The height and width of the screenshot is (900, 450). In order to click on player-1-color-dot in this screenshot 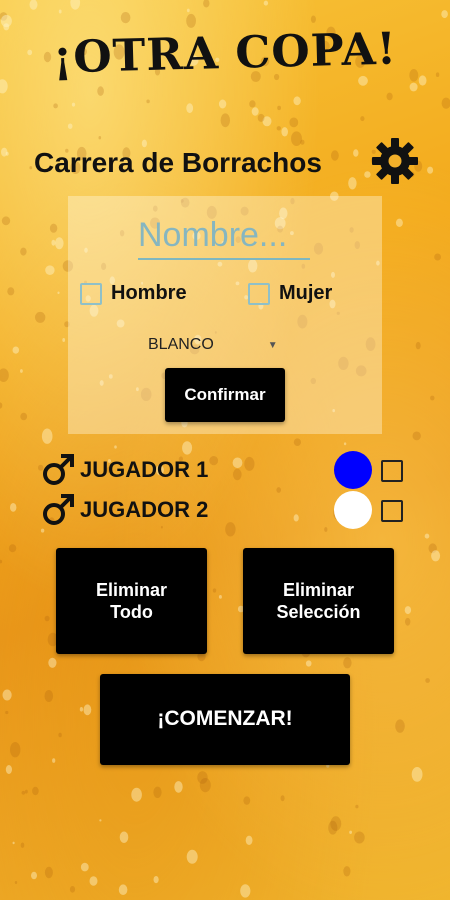, I will do `click(353, 470)`.